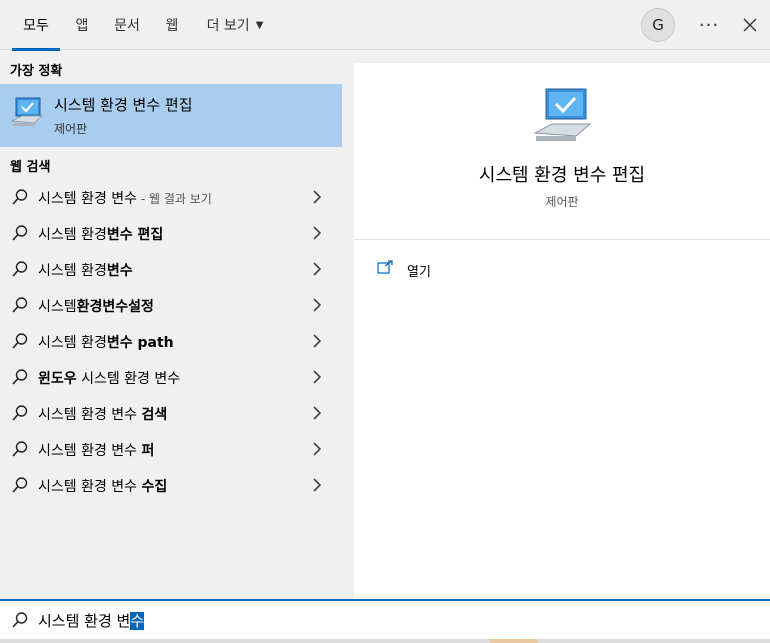 The height and width of the screenshot is (643, 770). Describe the element at coordinates (228, 26) in the screenshot. I see `tab-more-label: 더 보기` at that location.